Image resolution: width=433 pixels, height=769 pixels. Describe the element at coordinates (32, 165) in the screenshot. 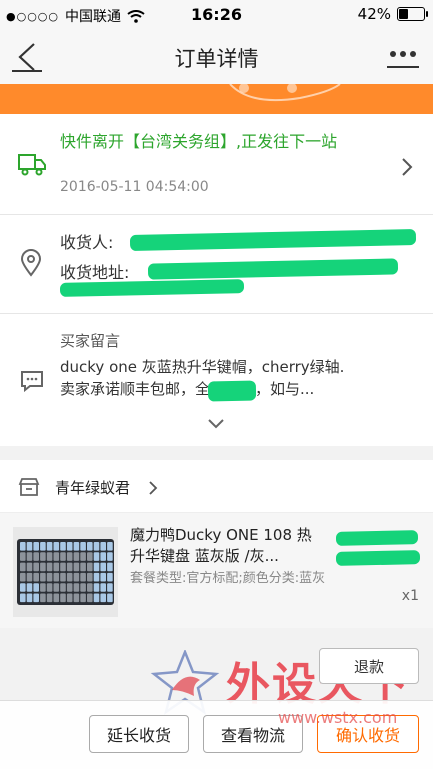

I see `truck-icon` at that location.